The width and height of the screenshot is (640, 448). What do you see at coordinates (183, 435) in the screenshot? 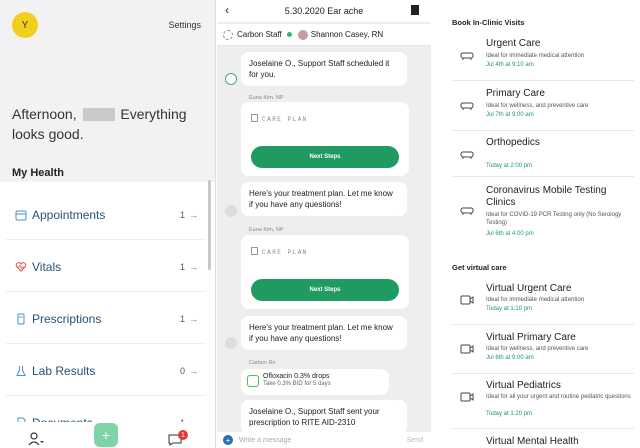
I see `chat-badge: 1` at bounding box center [183, 435].